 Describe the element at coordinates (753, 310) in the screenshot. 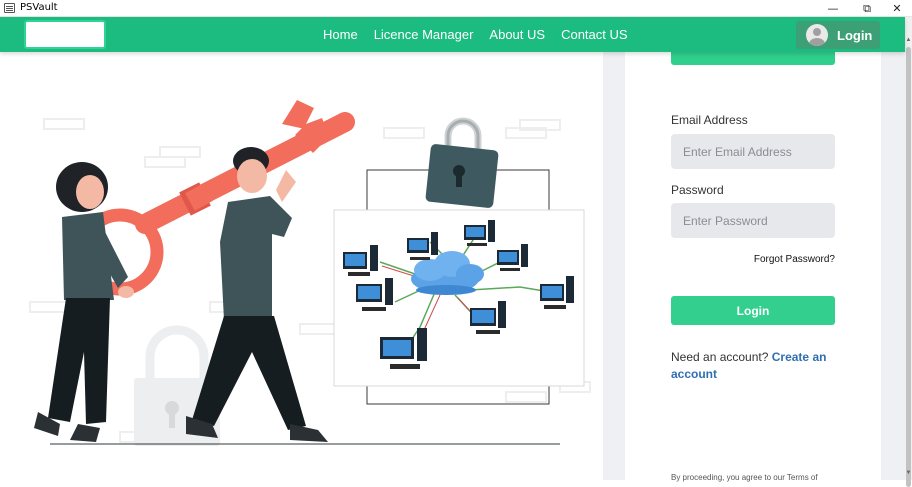

I see `login-button: Login` at that location.